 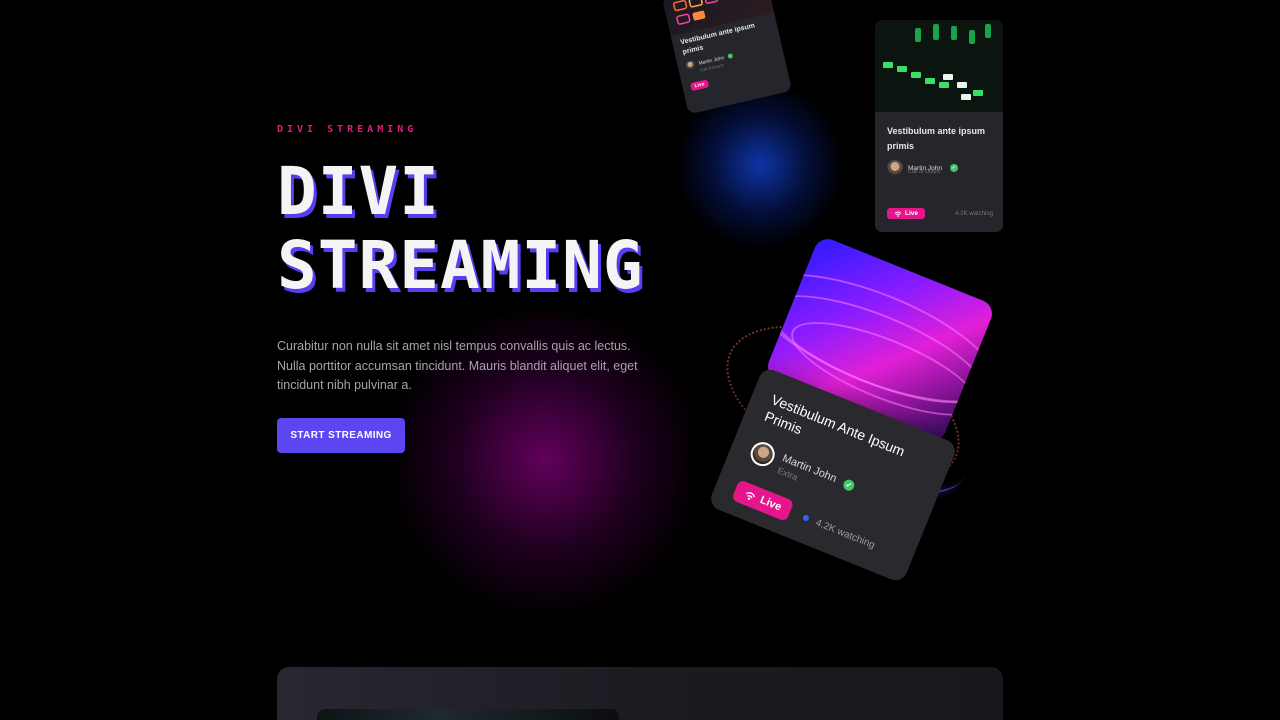 What do you see at coordinates (358, 191) in the screenshot?
I see `hero-title-line1: DIVI` at bounding box center [358, 191].